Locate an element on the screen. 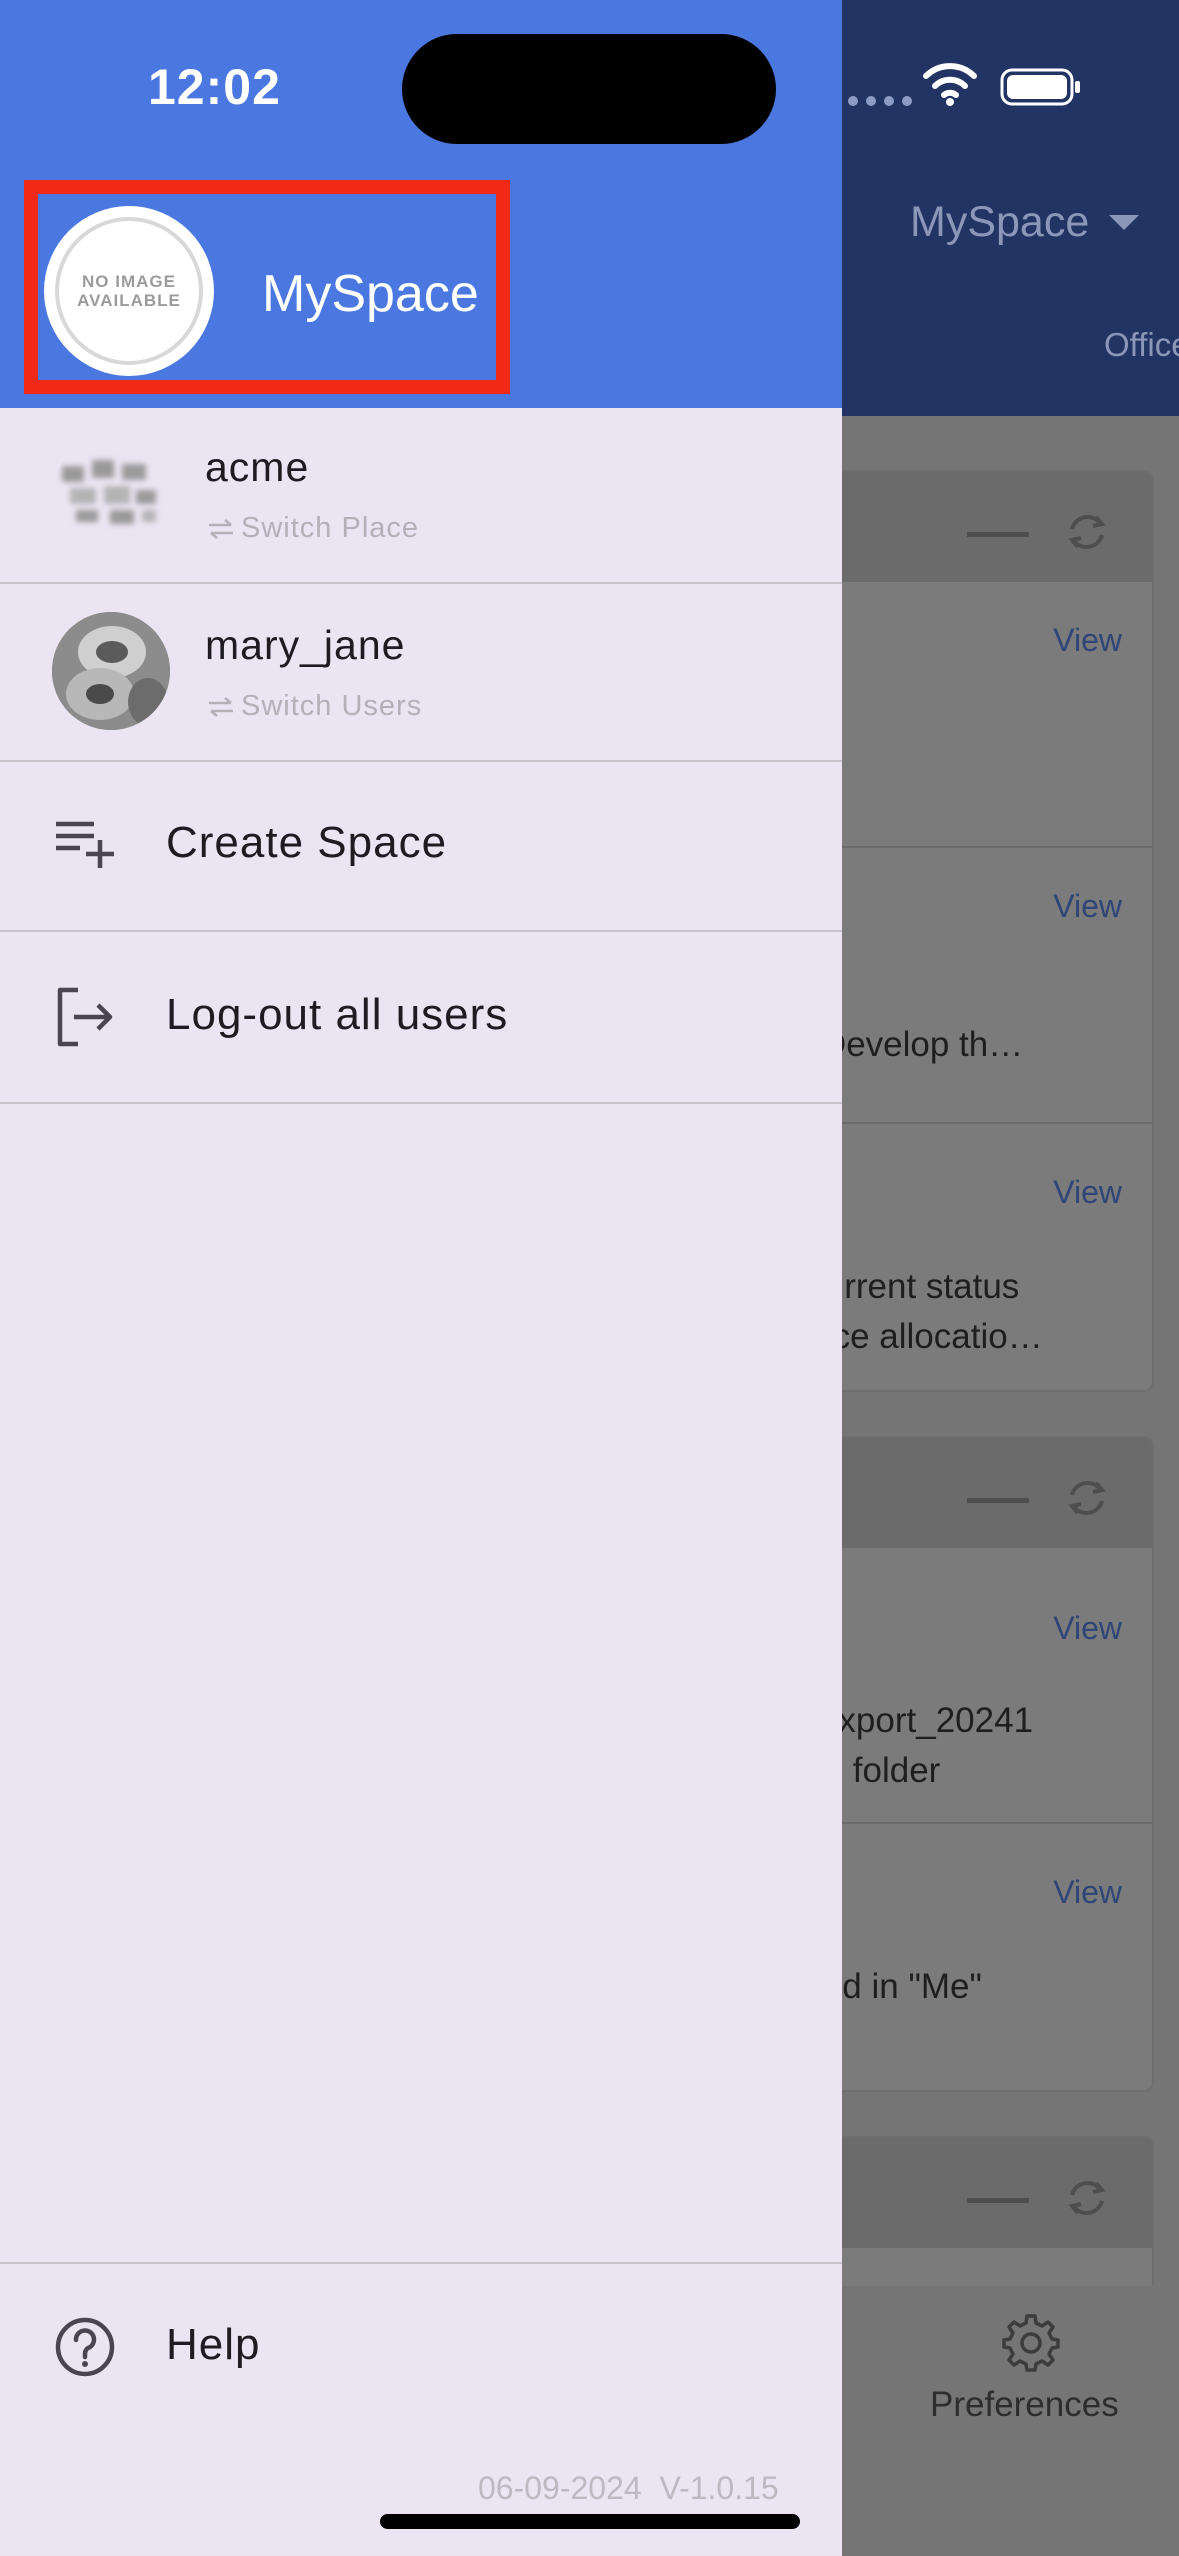 This screenshot has height=2556, width=1179. available-text: AVAILABLE is located at coordinates (129, 300).